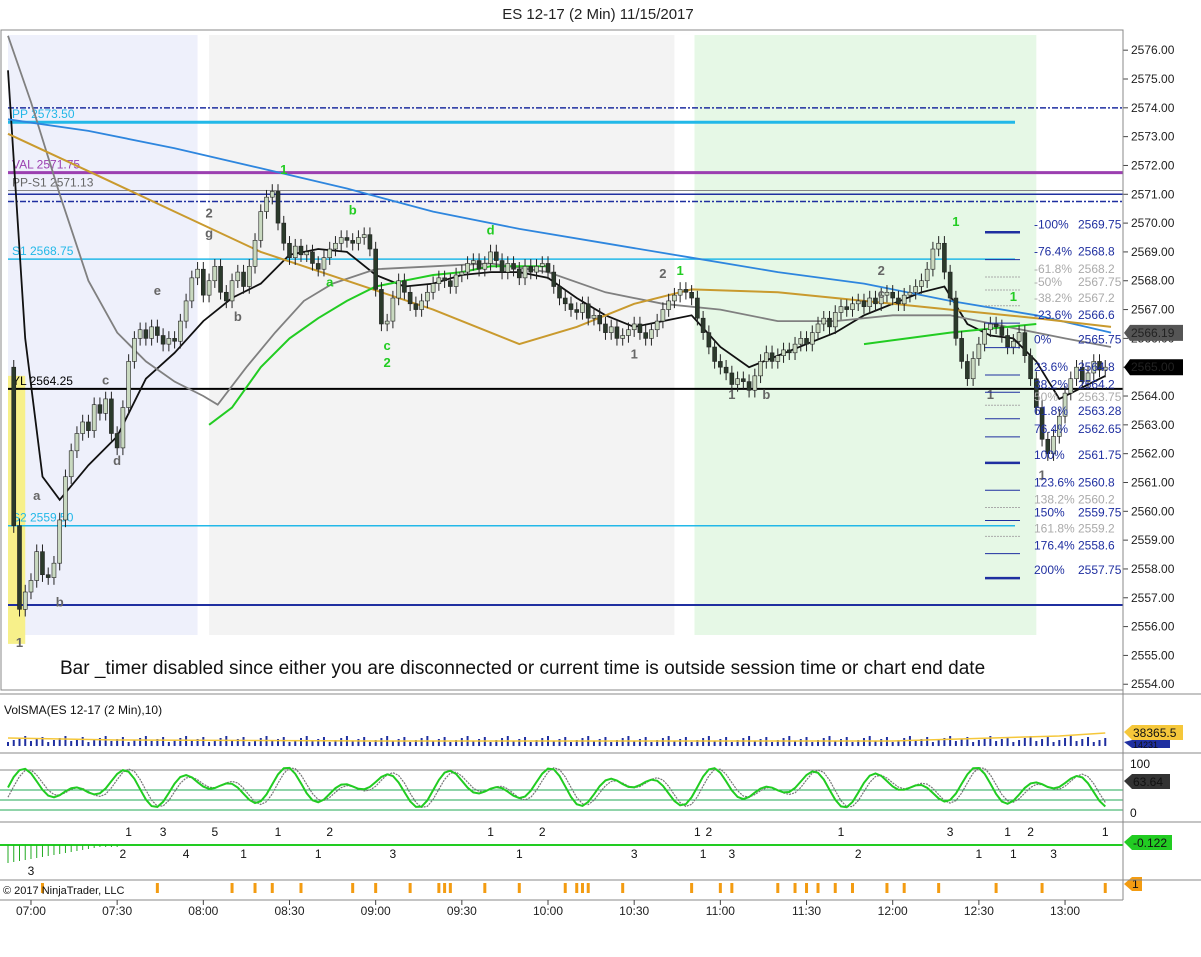 This screenshot has height=957, width=1201. What do you see at coordinates (186, 854) in the screenshot?
I see `hist-label-4: 4` at bounding box center [186, 854].